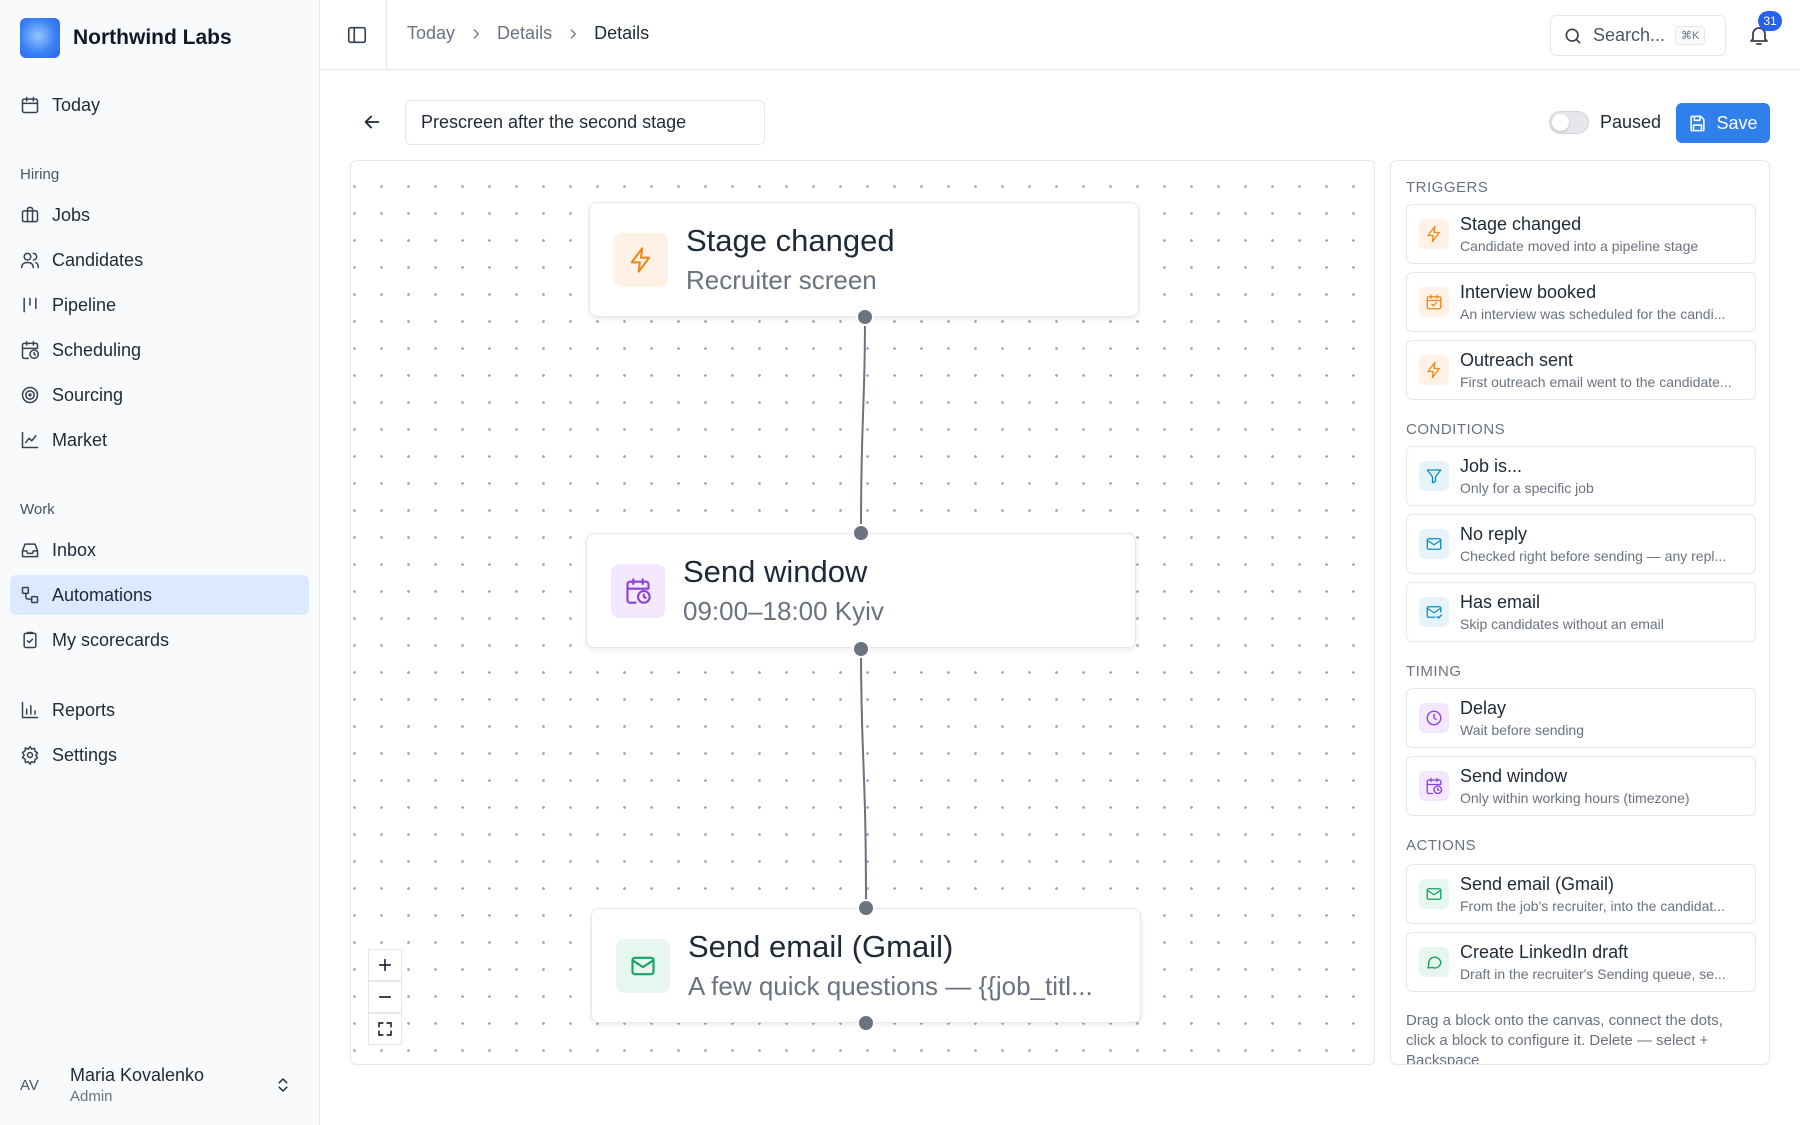 The image size is (1800, 1125). I want to click on sidebar-item-pipeline: Pipeline, so click(159, 305).